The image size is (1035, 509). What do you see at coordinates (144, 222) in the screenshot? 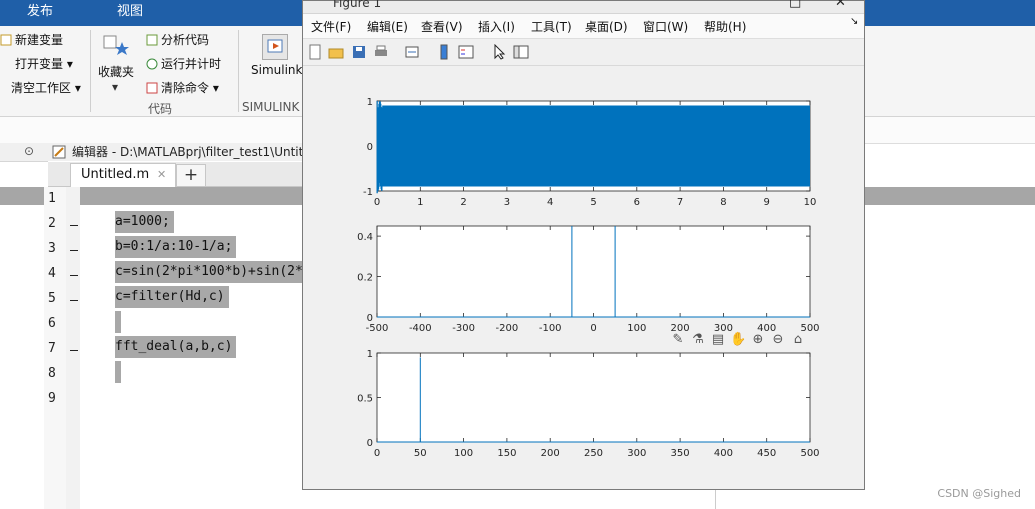
I see `code-line: a=1000;` at bounding box center [144, 222].